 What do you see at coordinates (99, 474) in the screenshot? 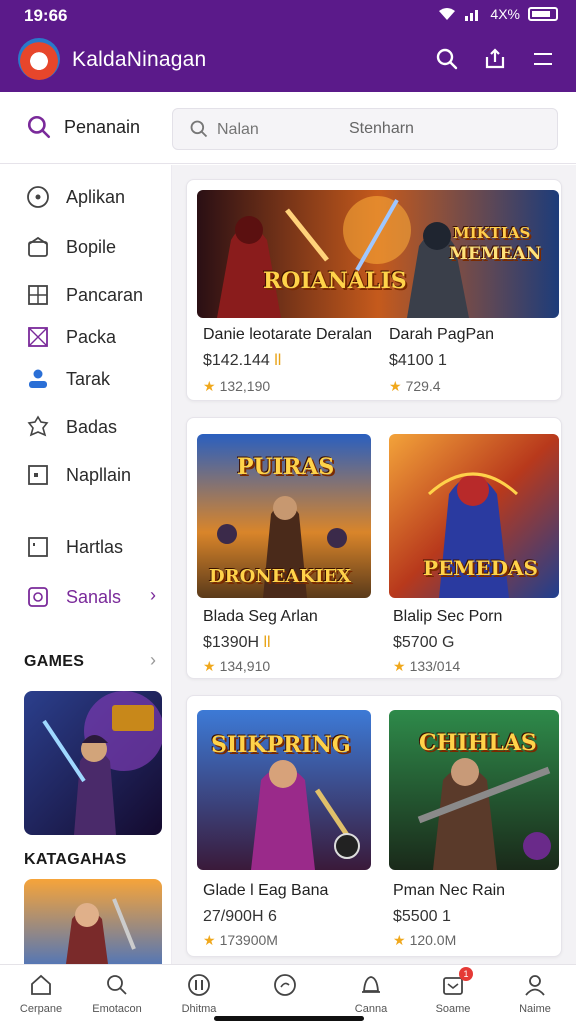
I see `sidebar-item-label: Napllain` at bounding box center [99, 474].